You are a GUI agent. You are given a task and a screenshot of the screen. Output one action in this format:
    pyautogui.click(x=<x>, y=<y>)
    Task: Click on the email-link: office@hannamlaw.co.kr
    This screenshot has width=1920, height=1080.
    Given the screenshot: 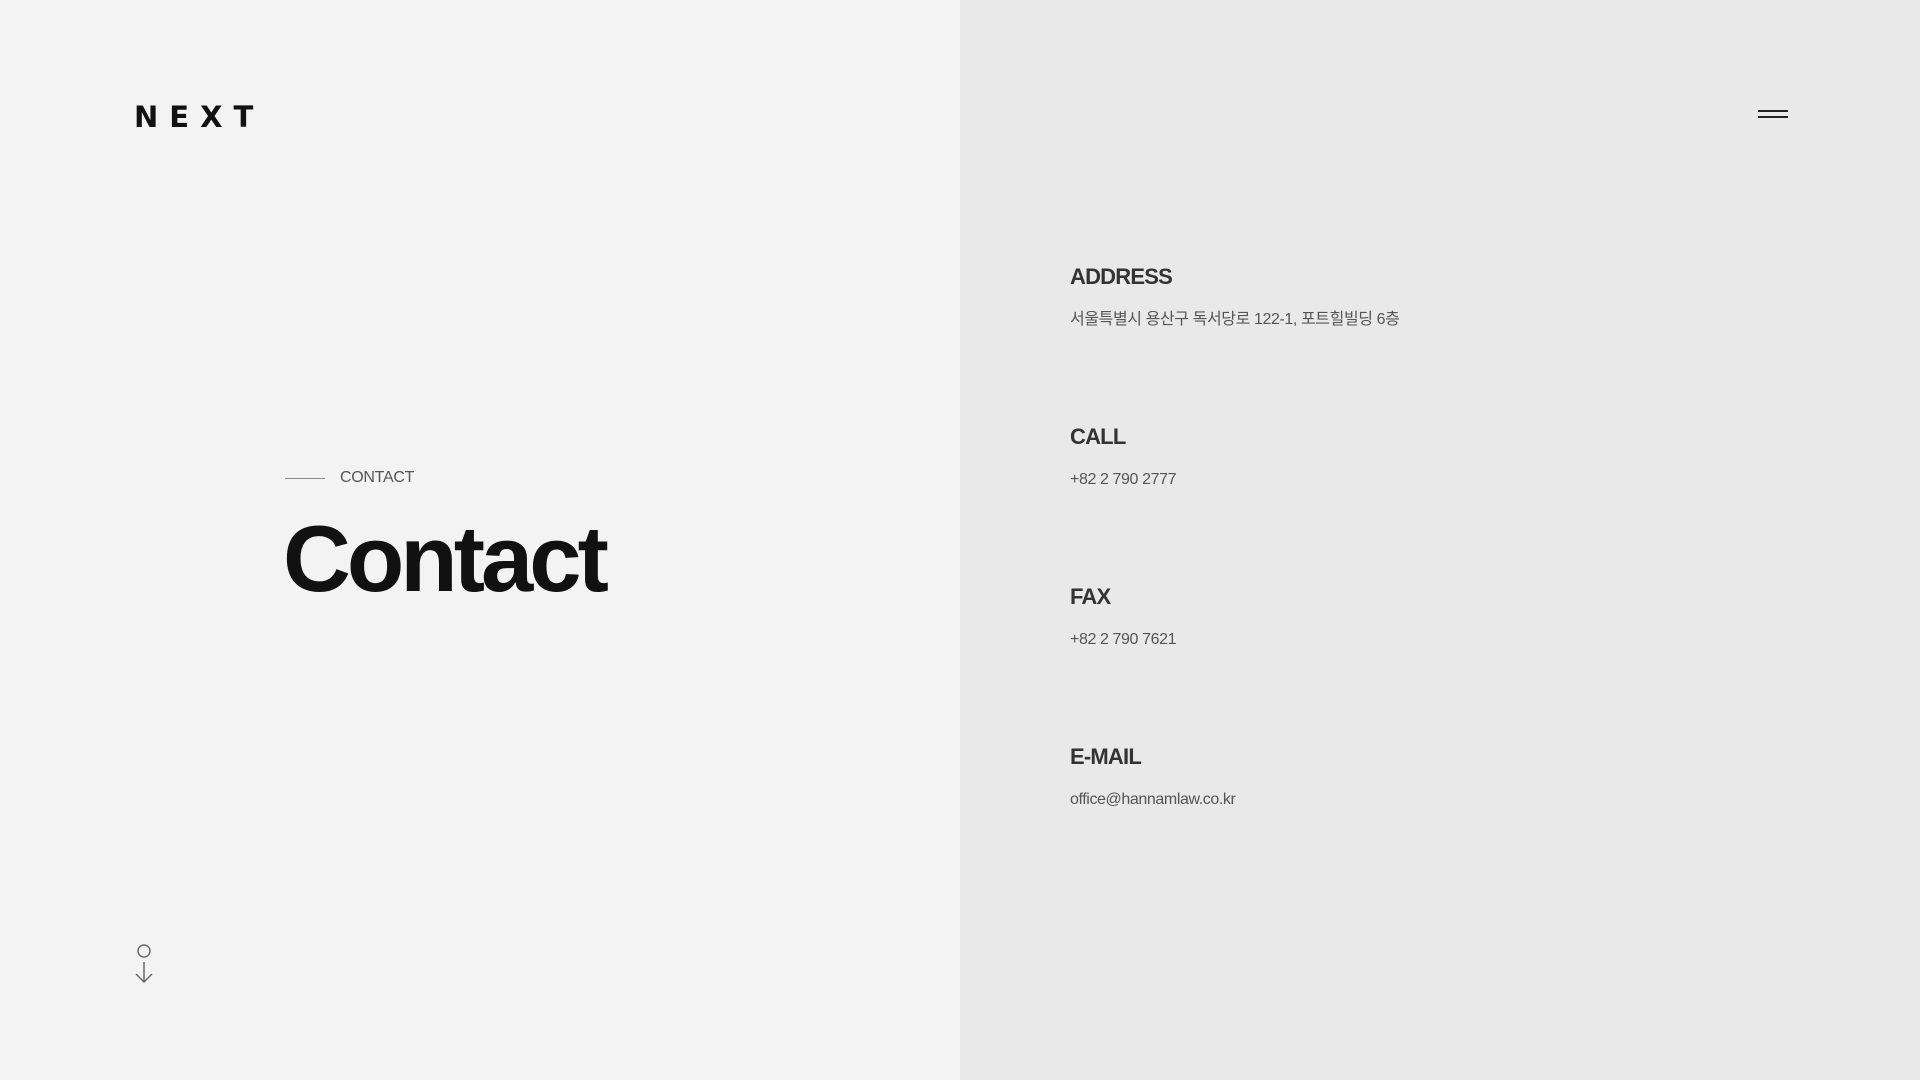 What is the action you would take?
    pyautogui.click(x=1234, y=800)
    